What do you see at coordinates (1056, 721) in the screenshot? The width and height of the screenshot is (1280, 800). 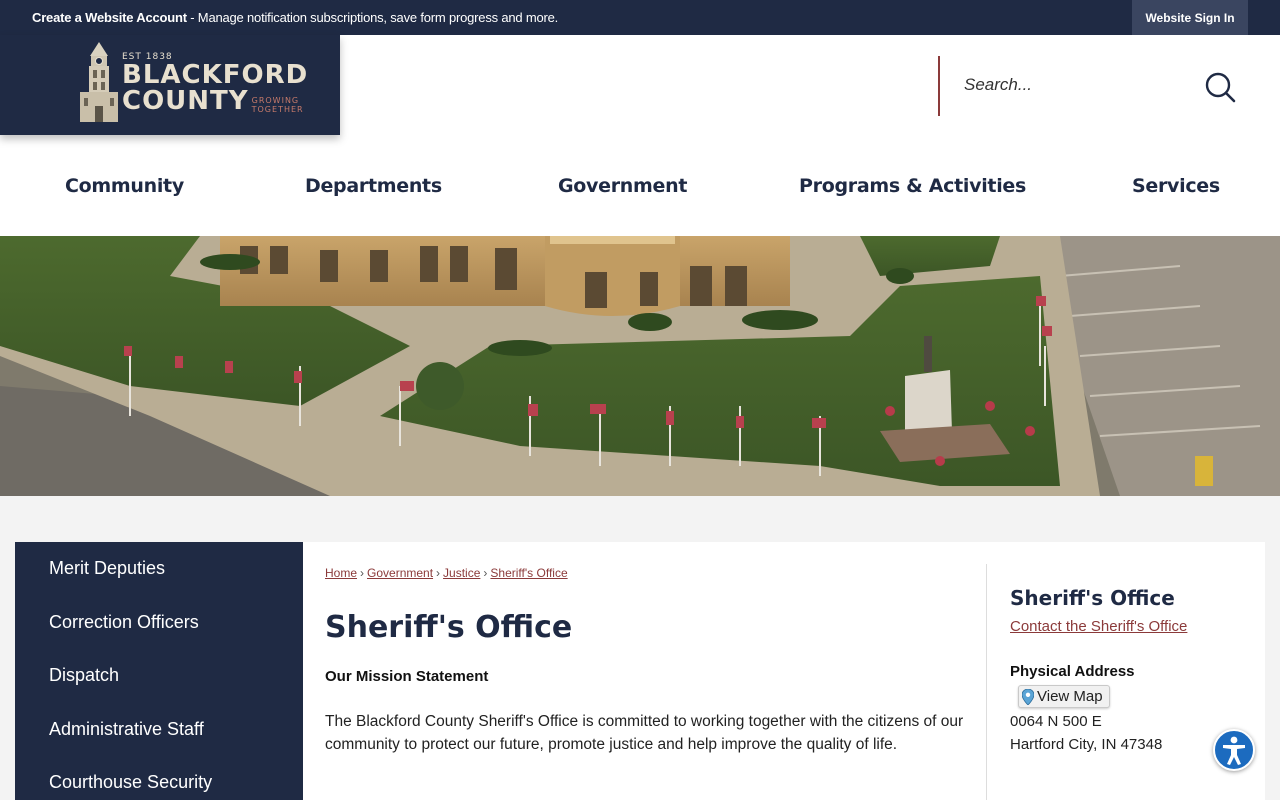 I see `address-line-1: 0064 N 500 E` at bounding box center [1056, 721].